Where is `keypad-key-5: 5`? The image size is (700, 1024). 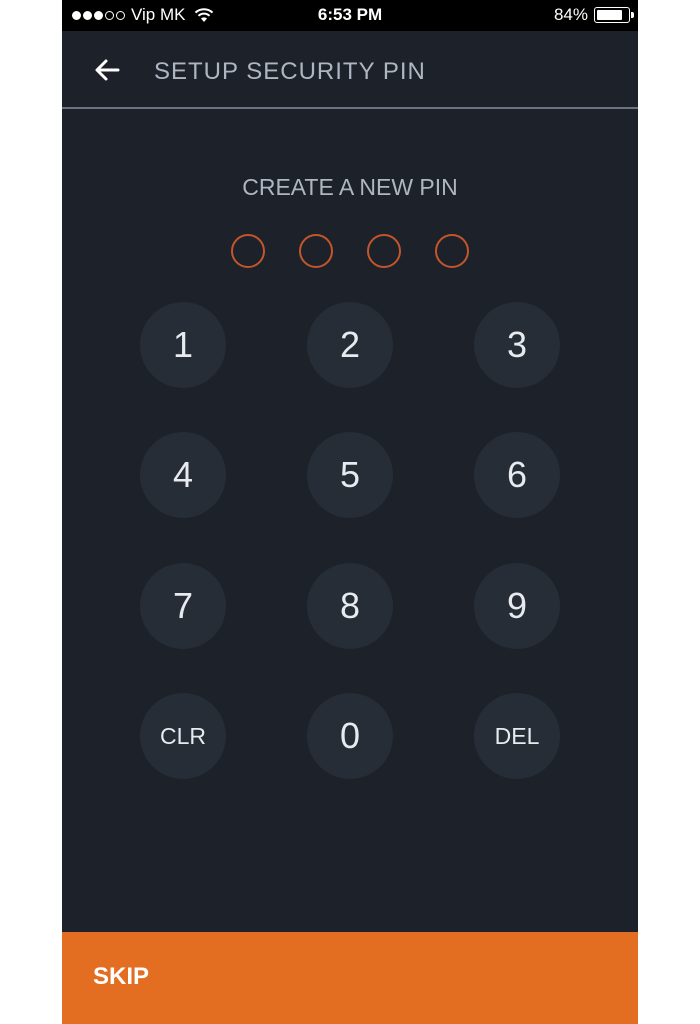 keypad-key-5: 5 is located at coordinates (350, 475).